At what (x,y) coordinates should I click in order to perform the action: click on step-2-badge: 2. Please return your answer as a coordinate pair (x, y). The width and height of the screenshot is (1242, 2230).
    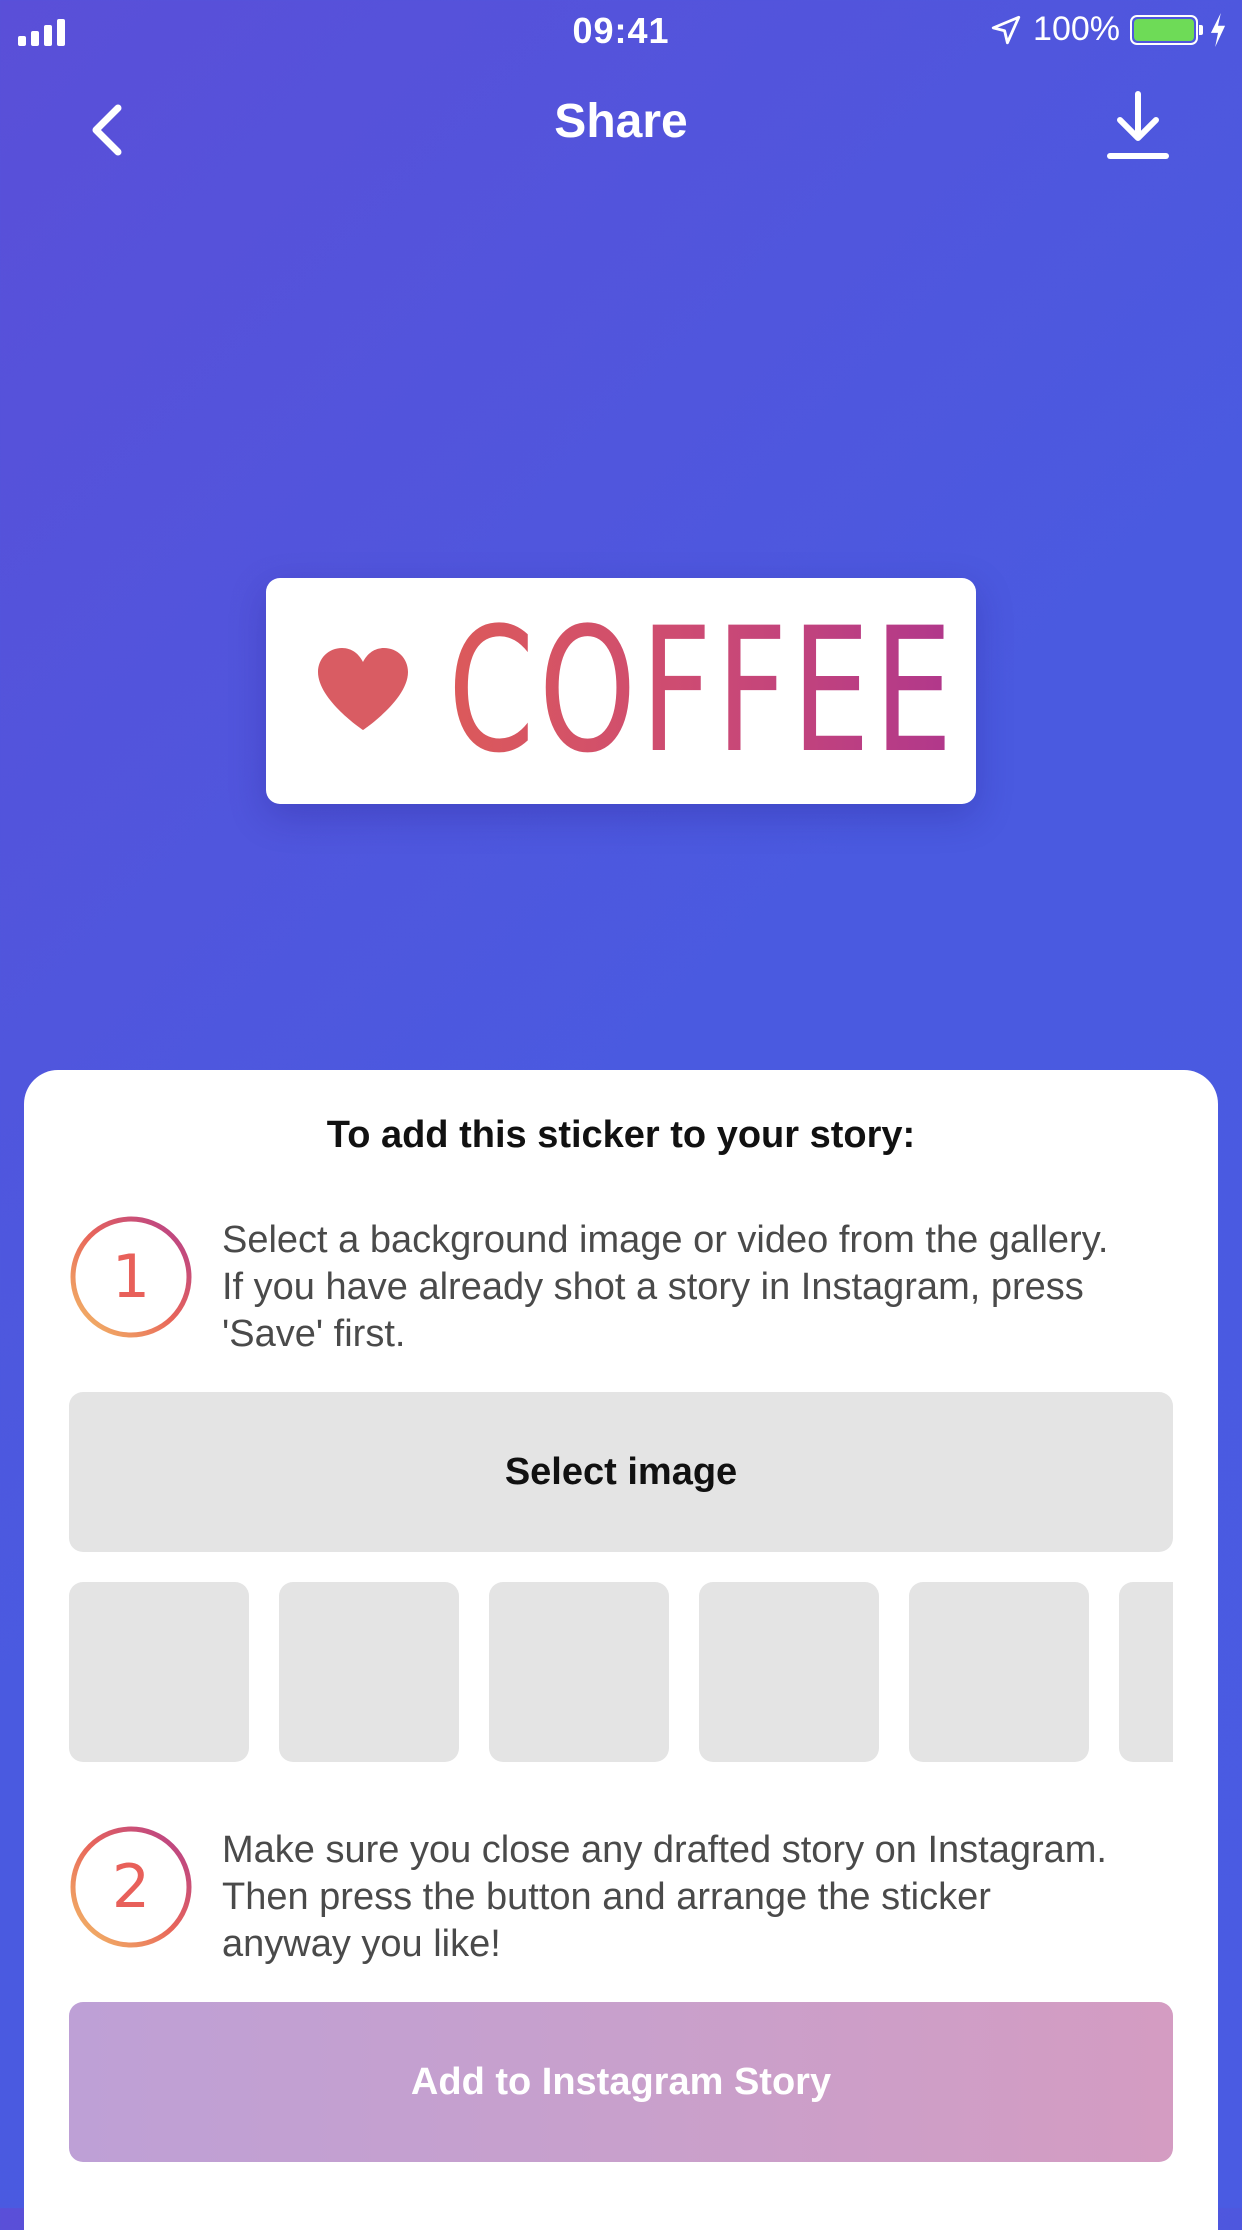
    Looking at the image, I should click on (131, 1887).